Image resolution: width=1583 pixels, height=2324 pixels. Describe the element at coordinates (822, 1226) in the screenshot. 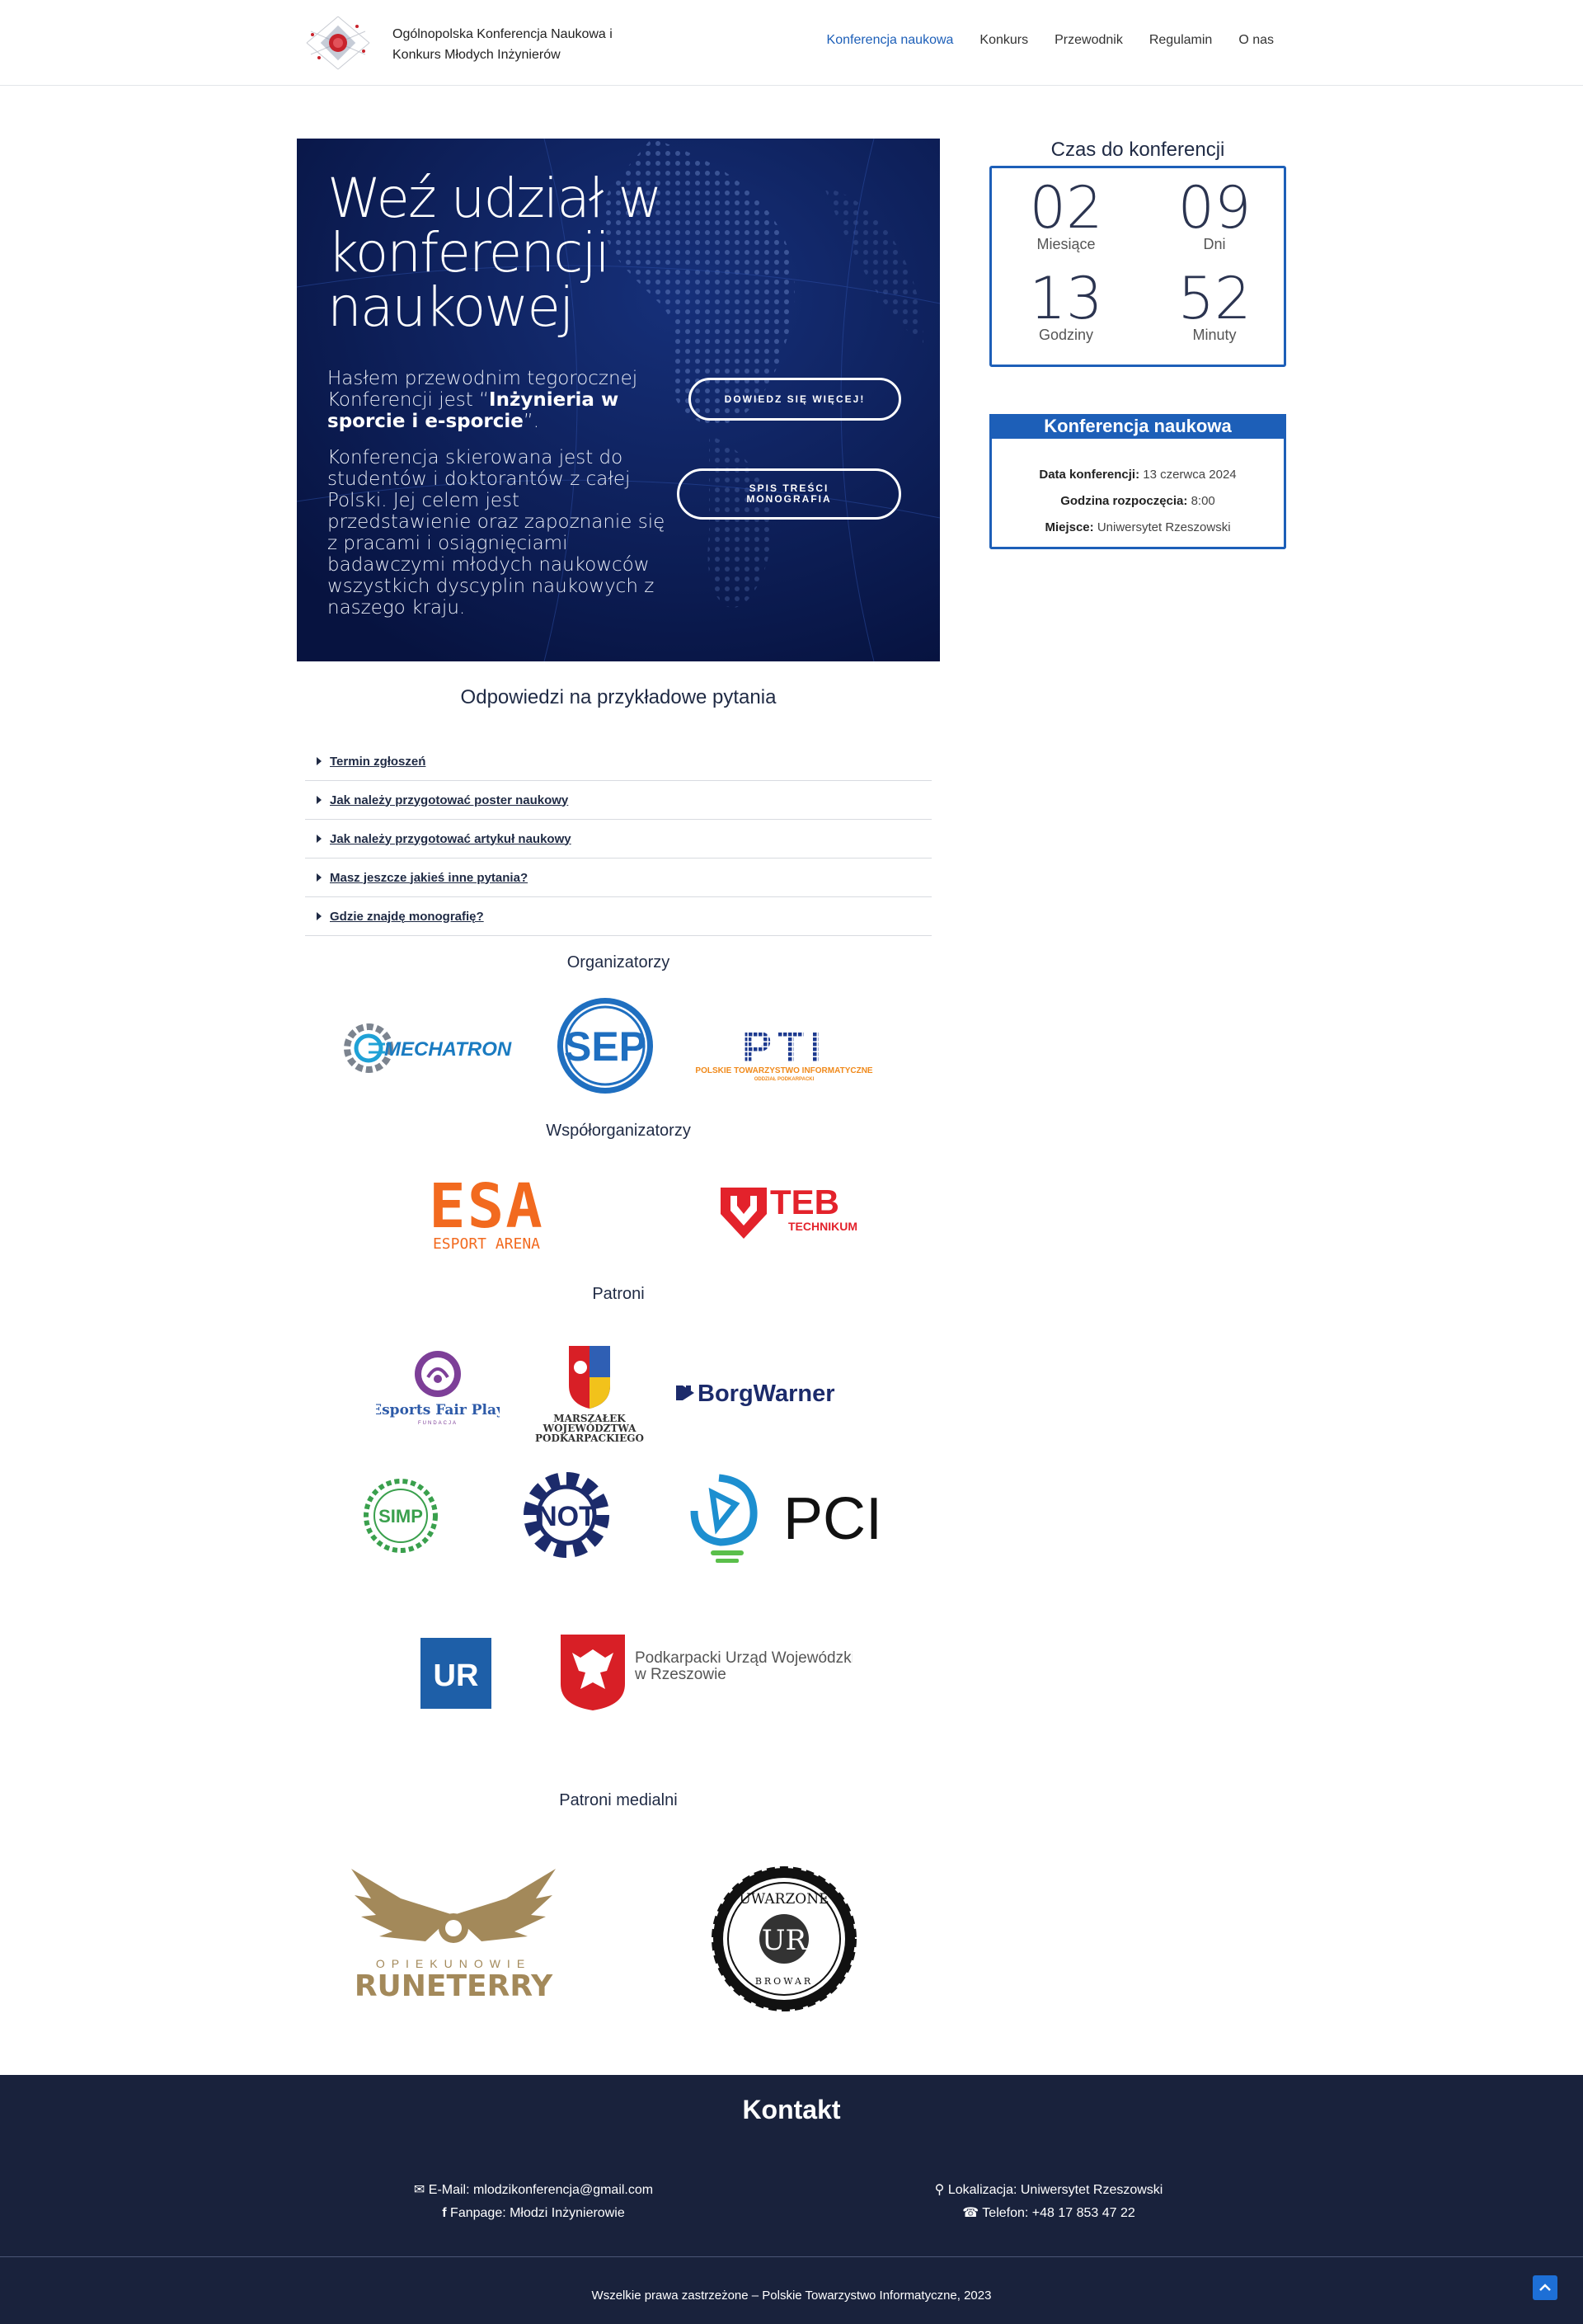

I see `svg-text: TECHNIKUM` at that location.